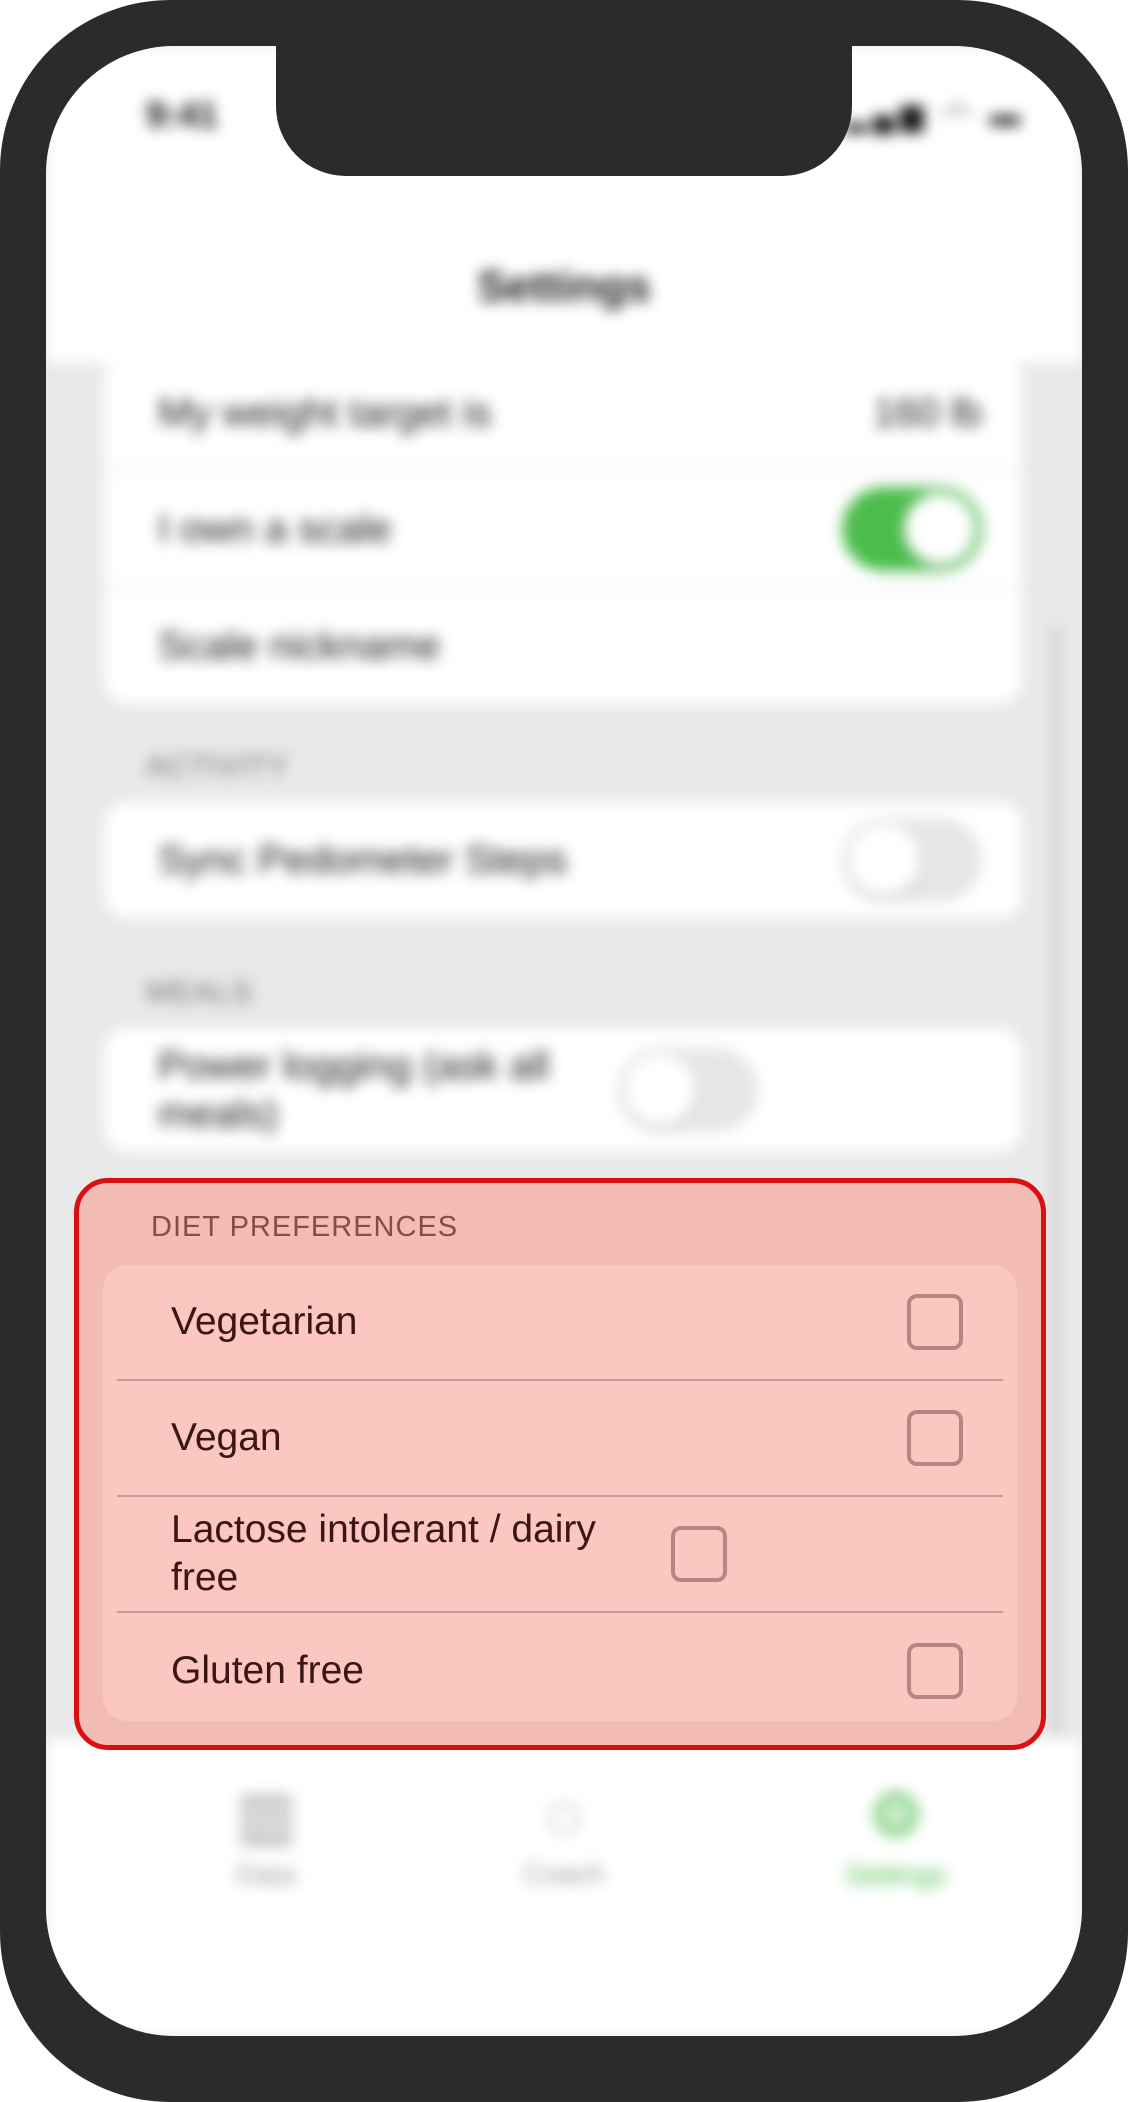 This screenshot has width=1128, height=2102. I want to click on tab-data-label: Data, so click(266, 1874).